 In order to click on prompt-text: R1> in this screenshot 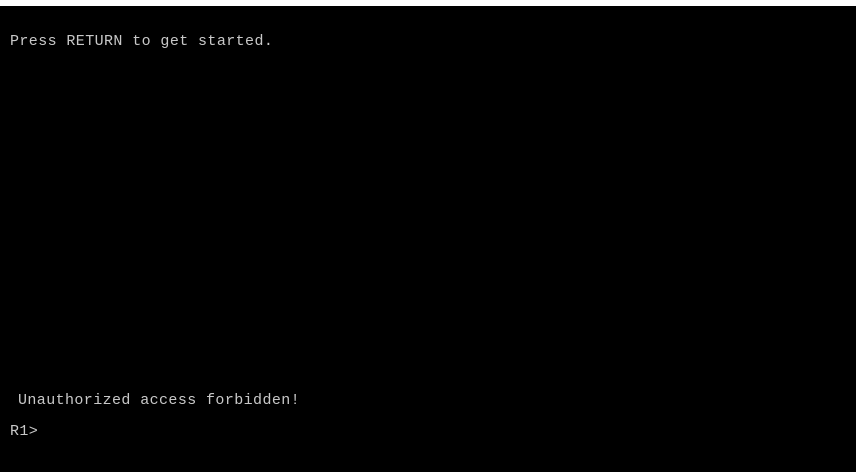, I will do `click(24, 431)`.